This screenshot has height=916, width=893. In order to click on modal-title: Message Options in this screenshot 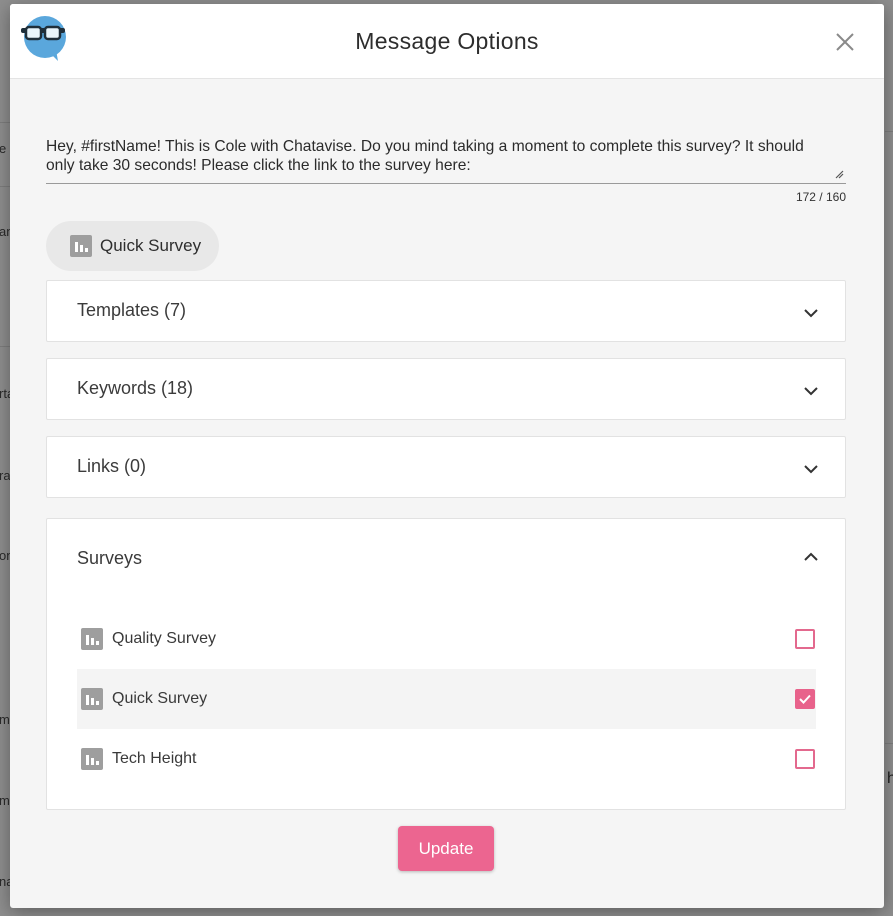, I will do `click(447, 41)`.